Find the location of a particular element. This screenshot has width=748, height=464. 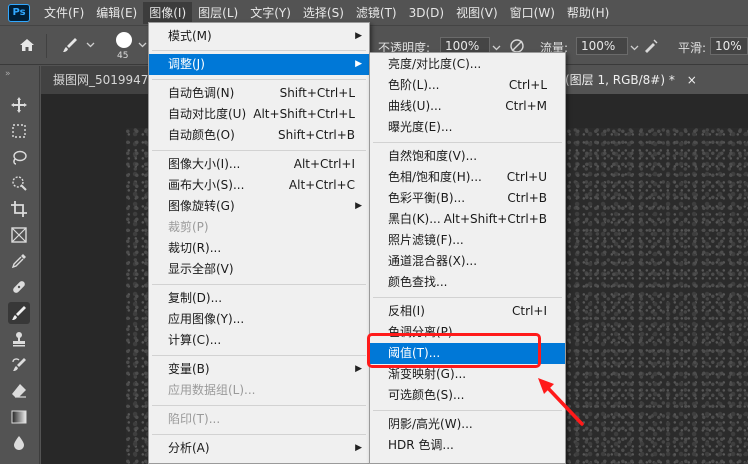

menu-help: 帮助(H) is located at coordinates (588, 13).